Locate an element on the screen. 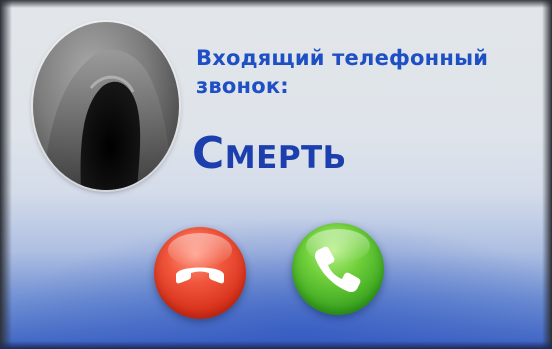 The image size is (552, 349). phone-icon is located at coordinates (337, 269).